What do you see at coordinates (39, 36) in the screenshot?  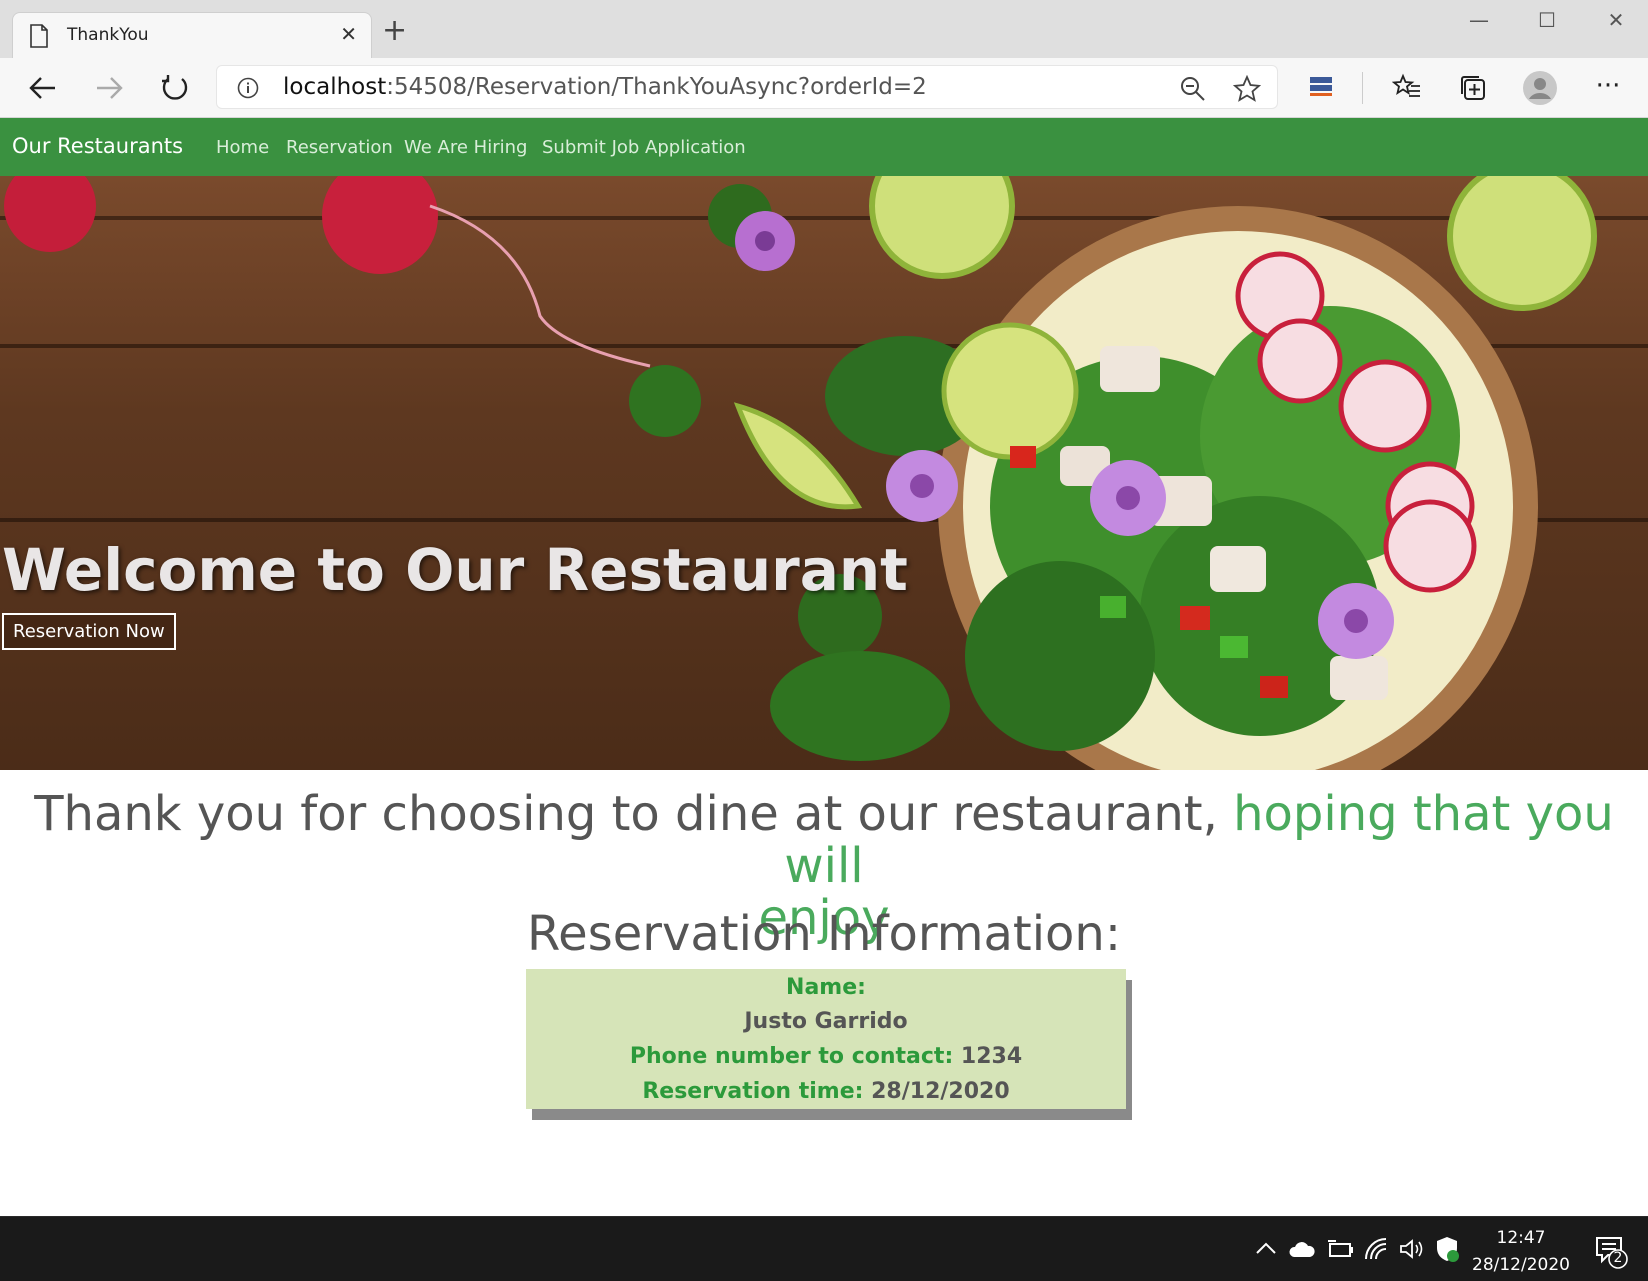 I see `document-icon` at bounding box center [39, 36].